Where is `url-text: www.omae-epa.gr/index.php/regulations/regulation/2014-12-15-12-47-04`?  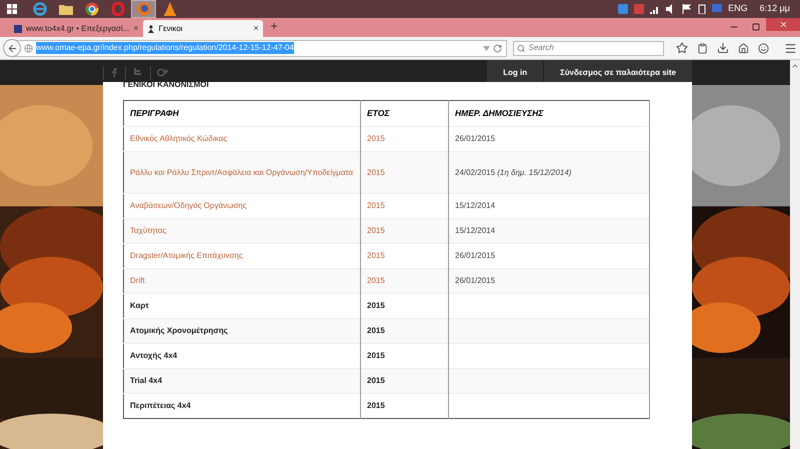
url-text: www.omae-epa.gr/index.php/regulations/regulation/2014-12-15-12-47-04 is located at coordinates (165, 48).